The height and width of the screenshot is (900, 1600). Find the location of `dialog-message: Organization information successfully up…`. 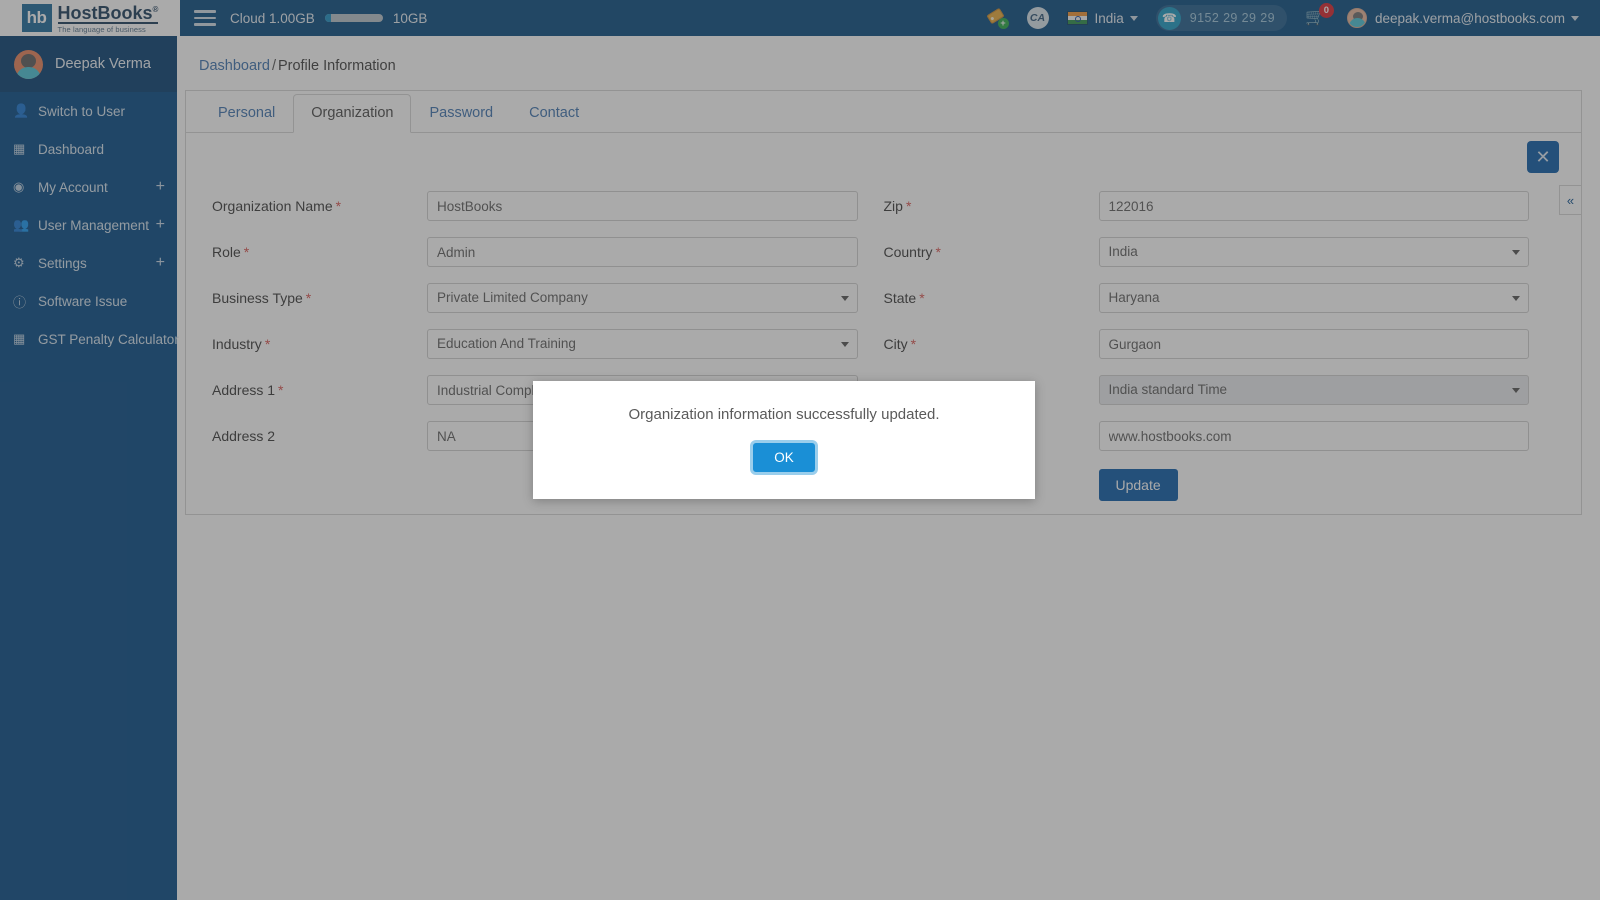

dialog-message: Organization information successfully up… is located at coordinates (784, 414).